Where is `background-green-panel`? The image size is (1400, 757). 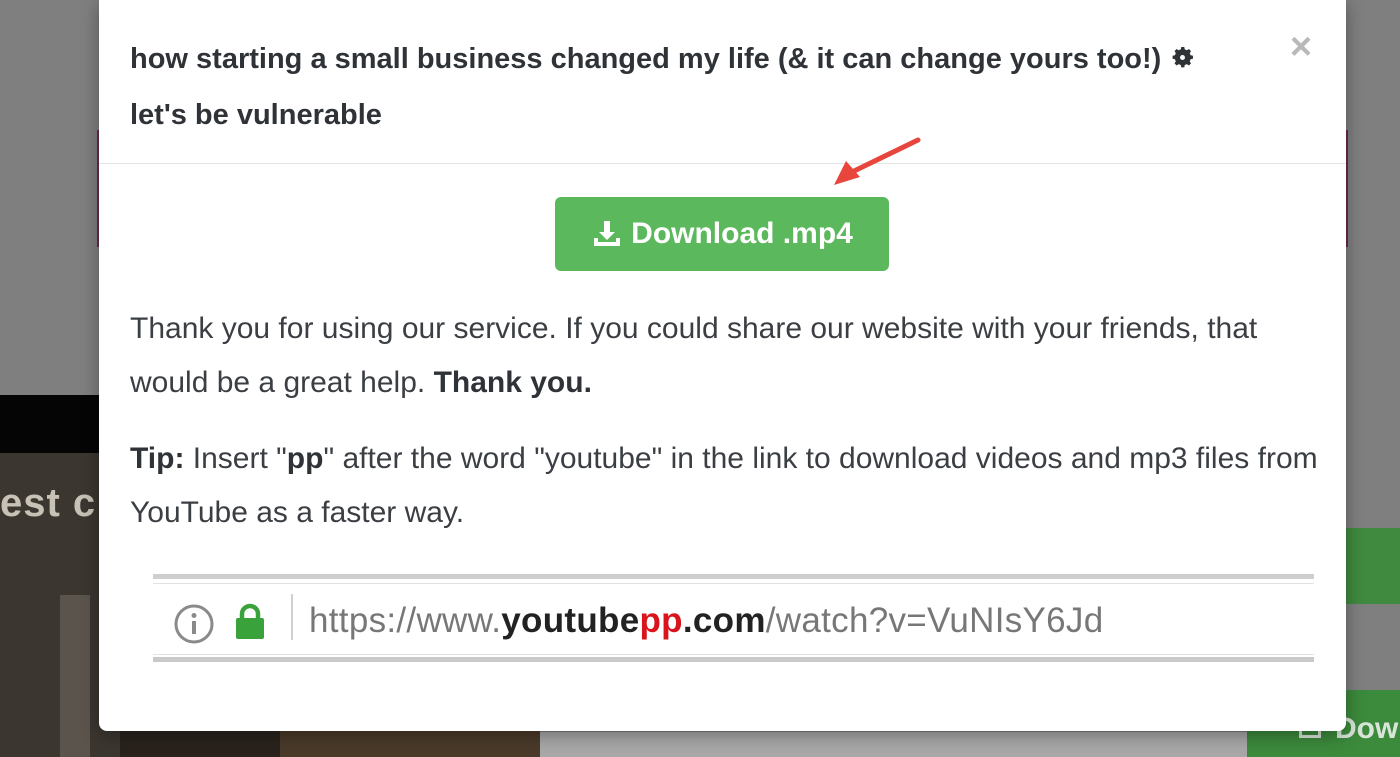 background-green-panel is located at coordinates (1373, 566).